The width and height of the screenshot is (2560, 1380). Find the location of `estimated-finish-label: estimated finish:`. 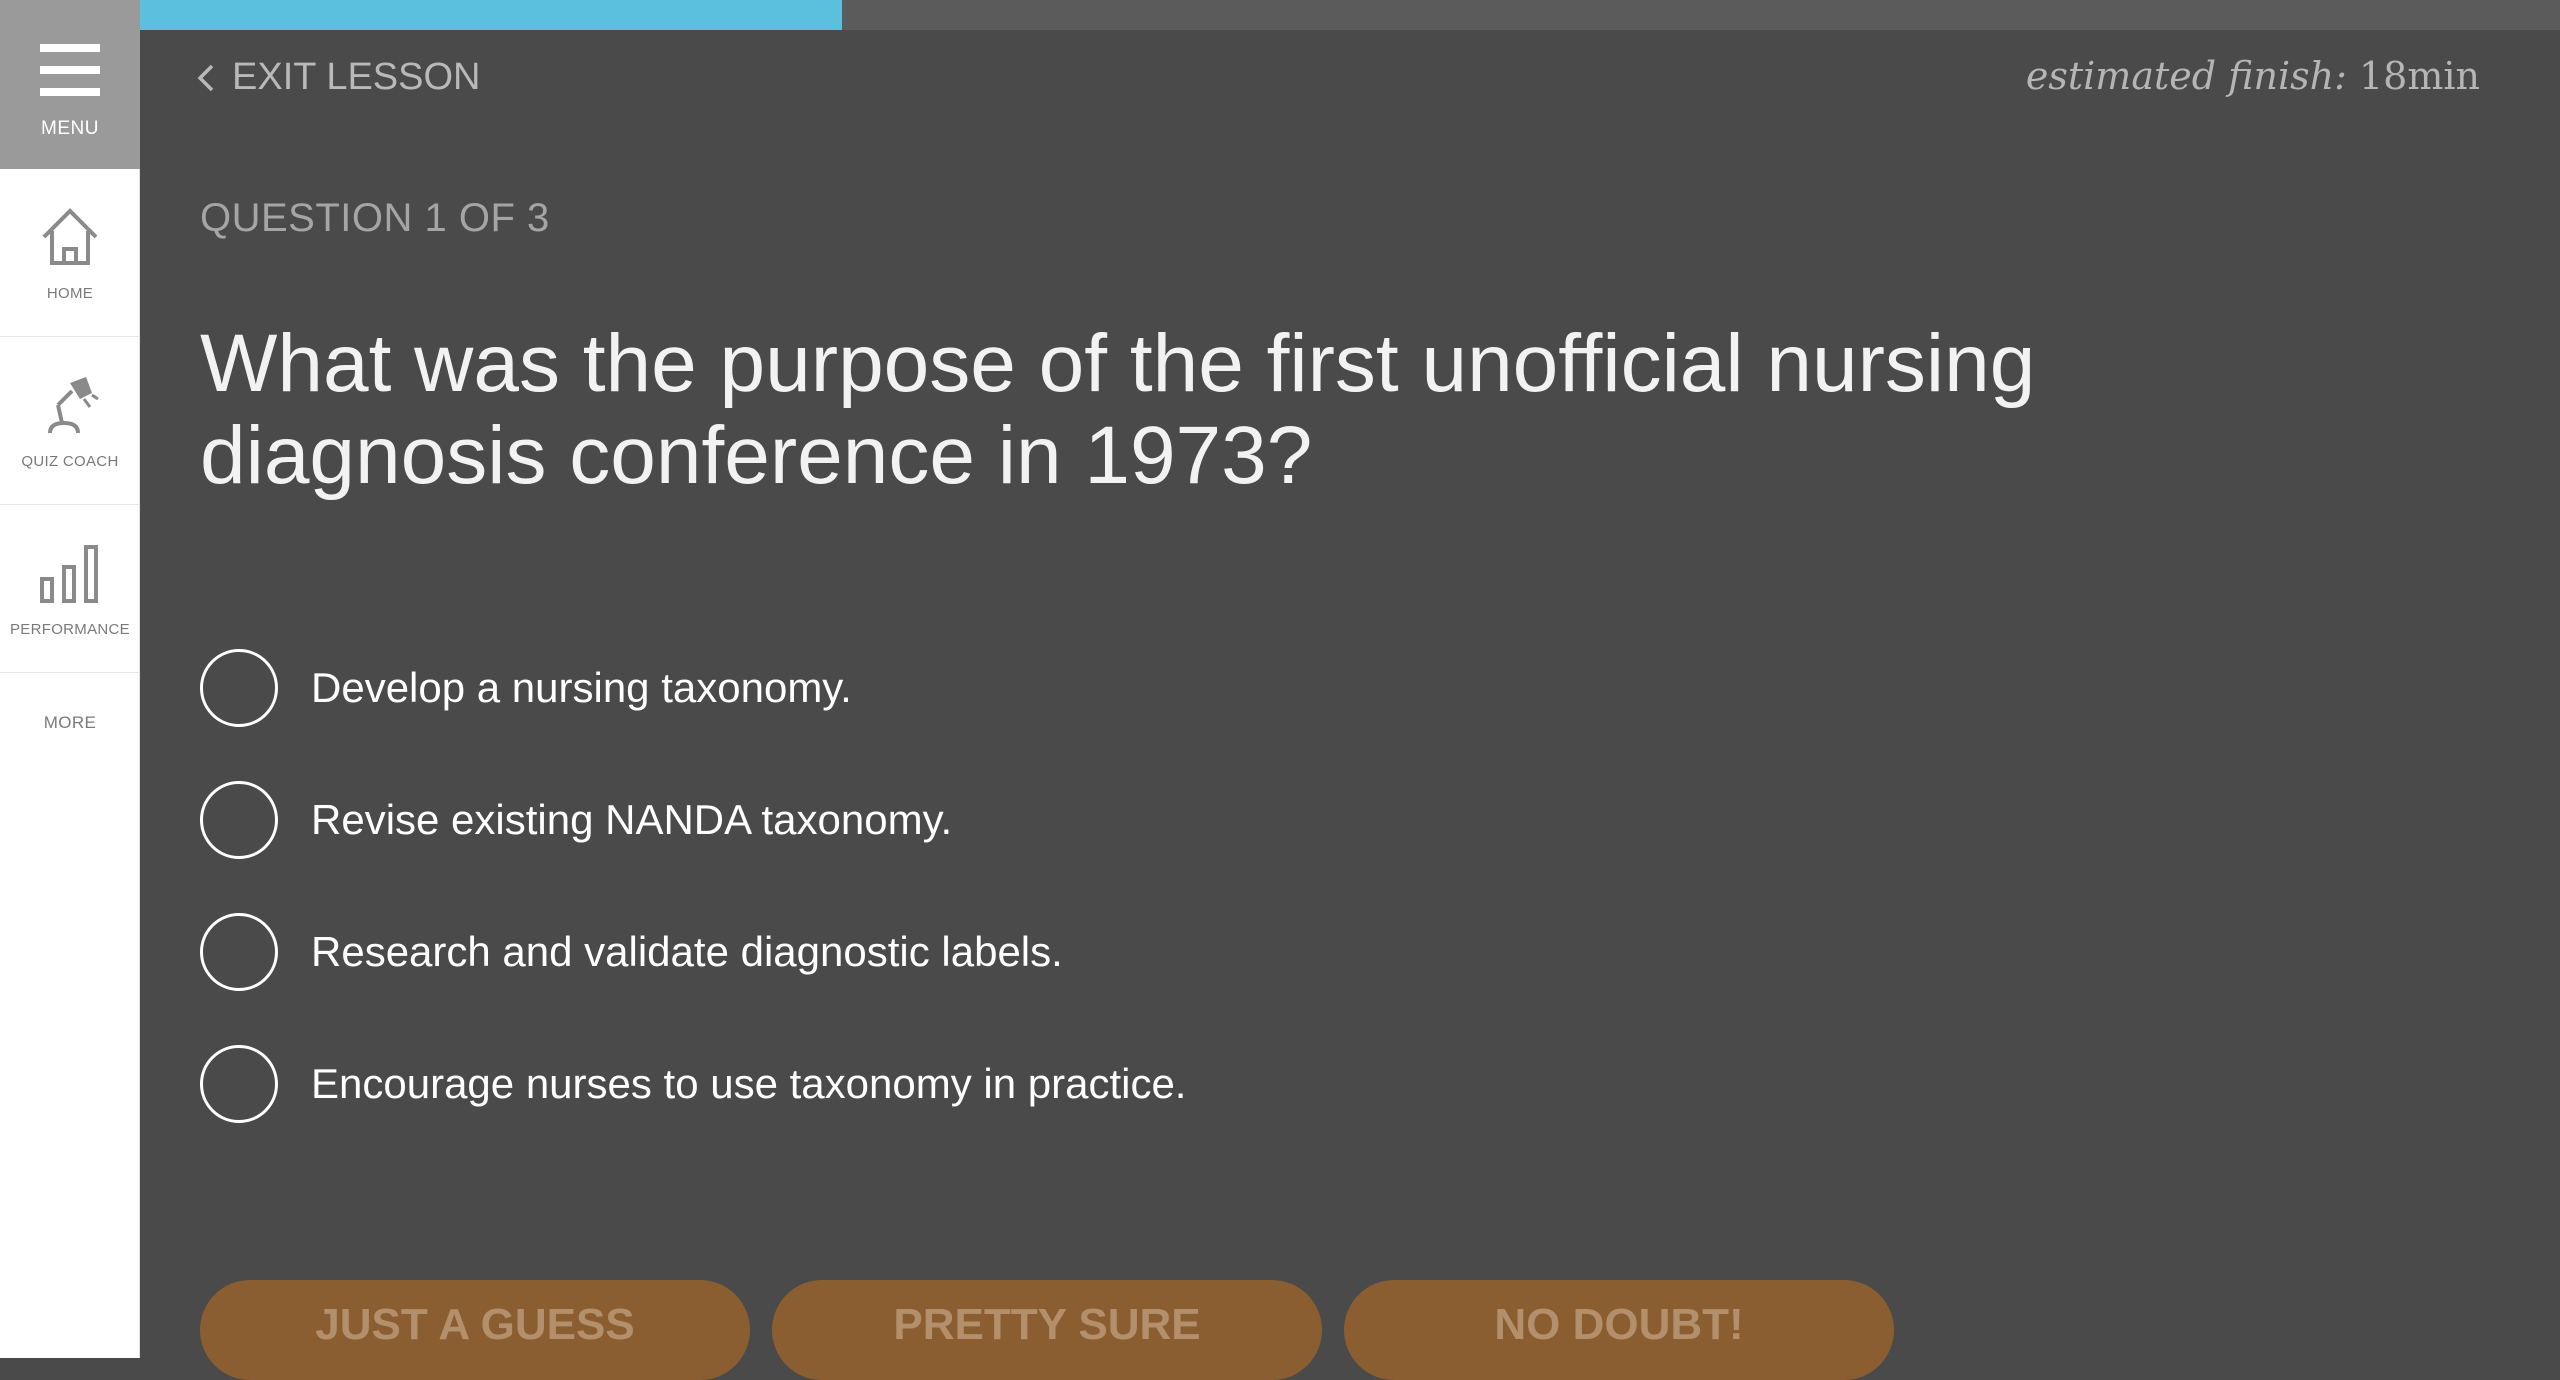

estimated-finish-label: estimated finish: is located at coordinates (2186, 76).